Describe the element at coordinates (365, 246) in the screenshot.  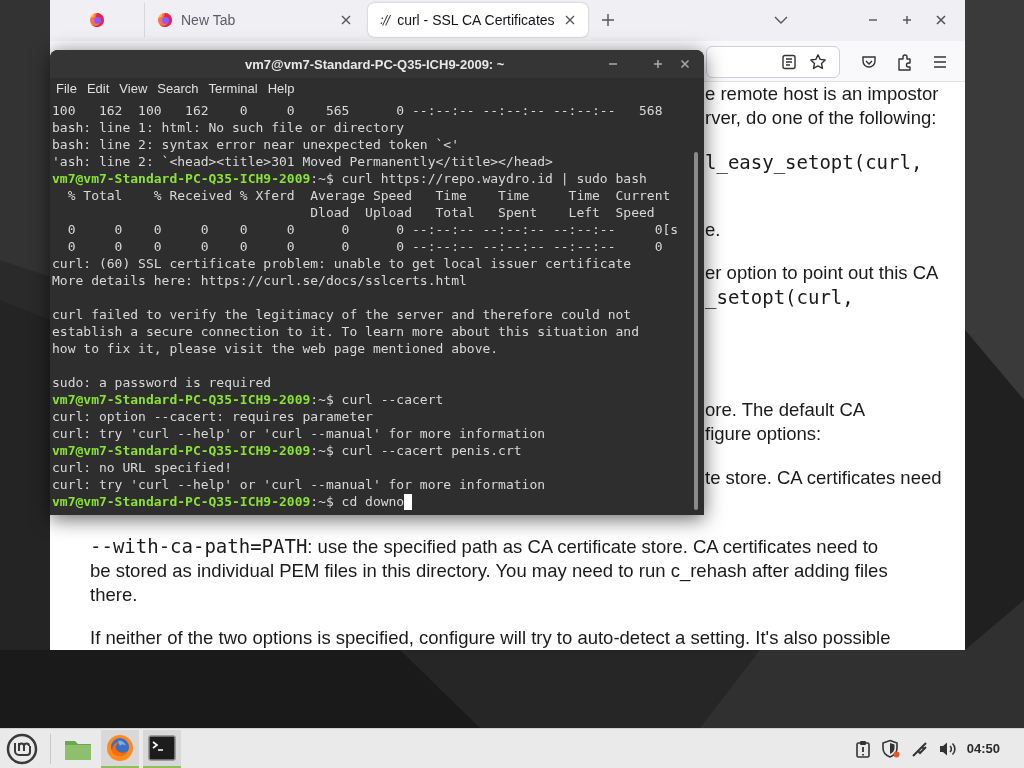
I see `terminal-line: 0 0 0 0 0 0 0 0 --:--:-- --:--:-- --:--:-- 0` at that location.